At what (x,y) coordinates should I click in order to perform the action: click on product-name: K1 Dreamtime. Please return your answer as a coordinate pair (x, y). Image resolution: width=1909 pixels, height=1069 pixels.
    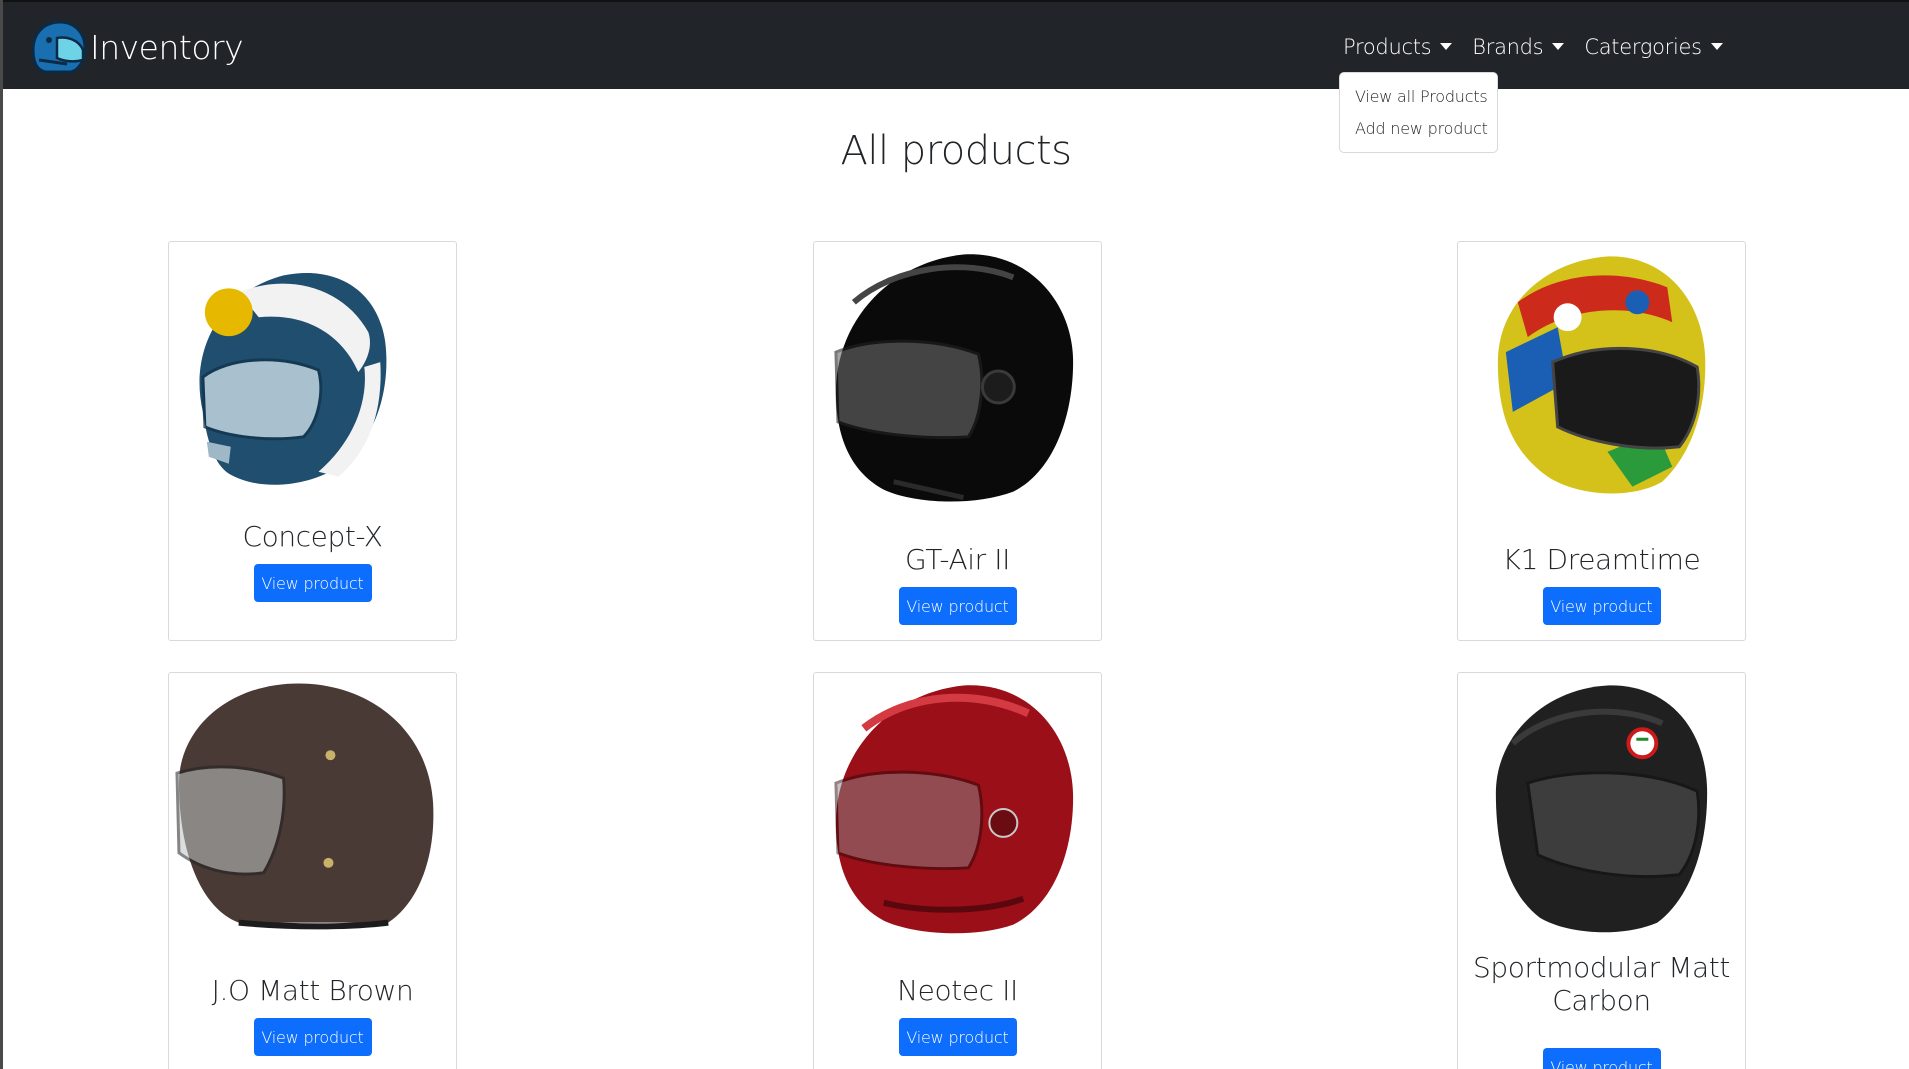
    Looking at the image, I should click on (1601, 559).